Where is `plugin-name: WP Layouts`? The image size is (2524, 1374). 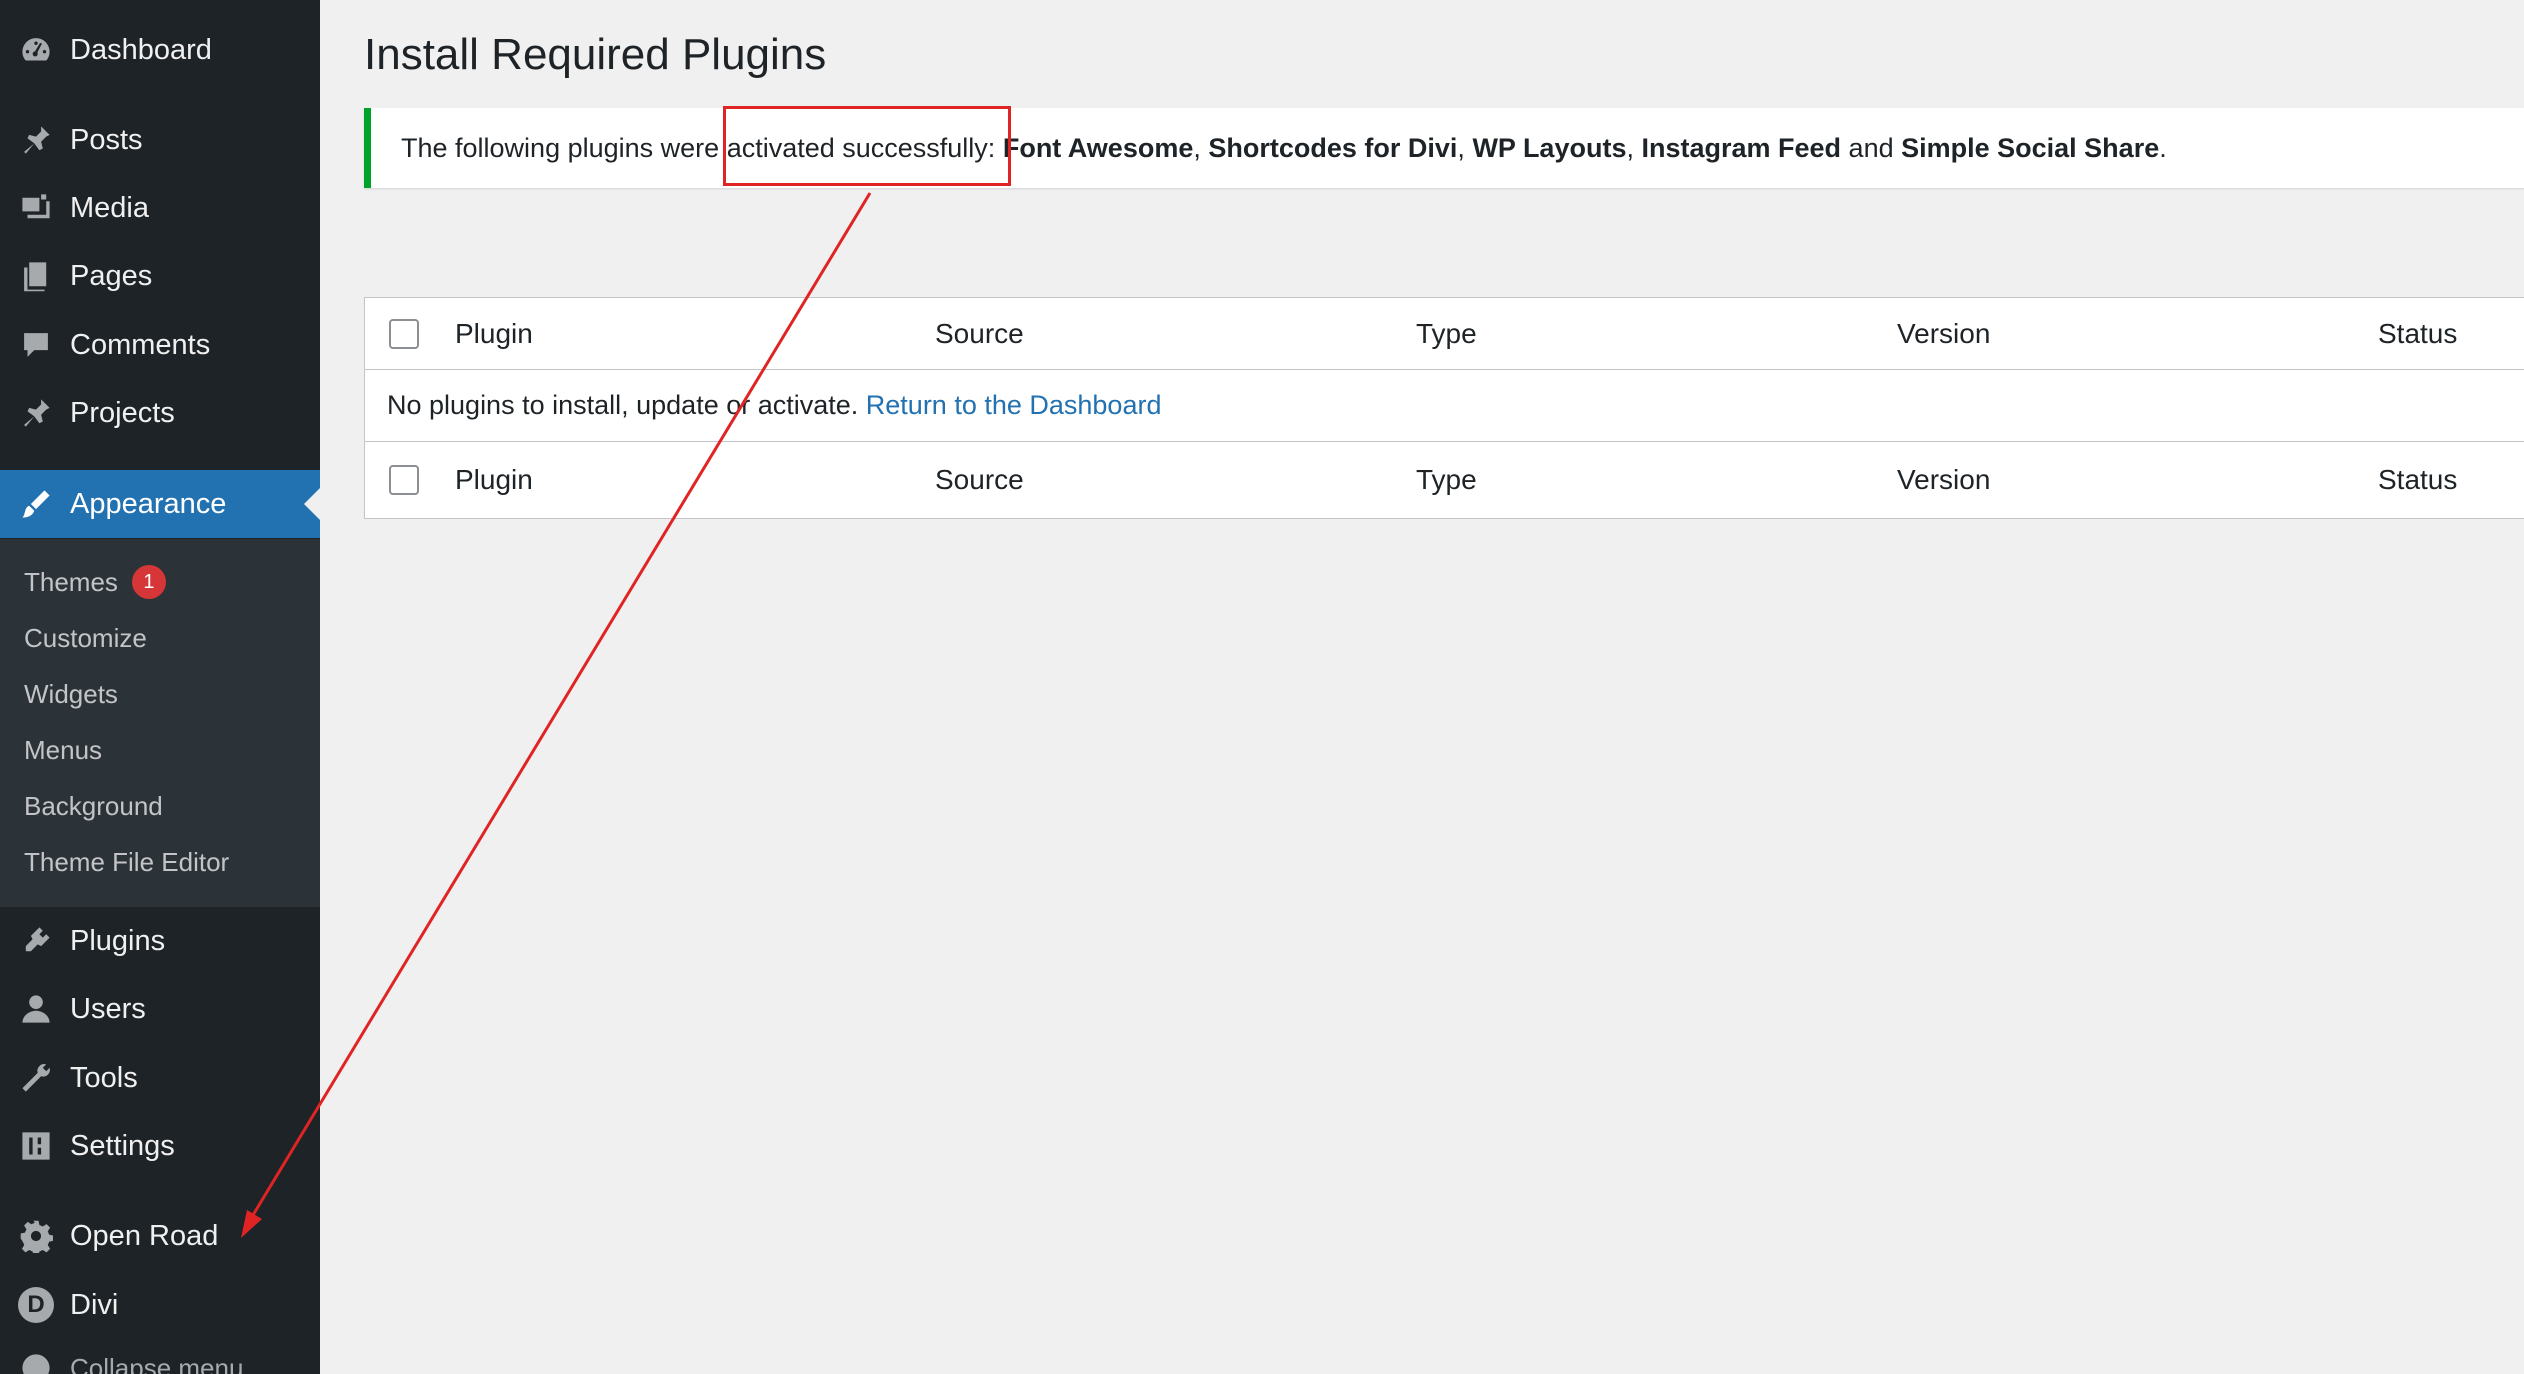
plugin-name: WP Layouts is located at coordinates (1549, 147).